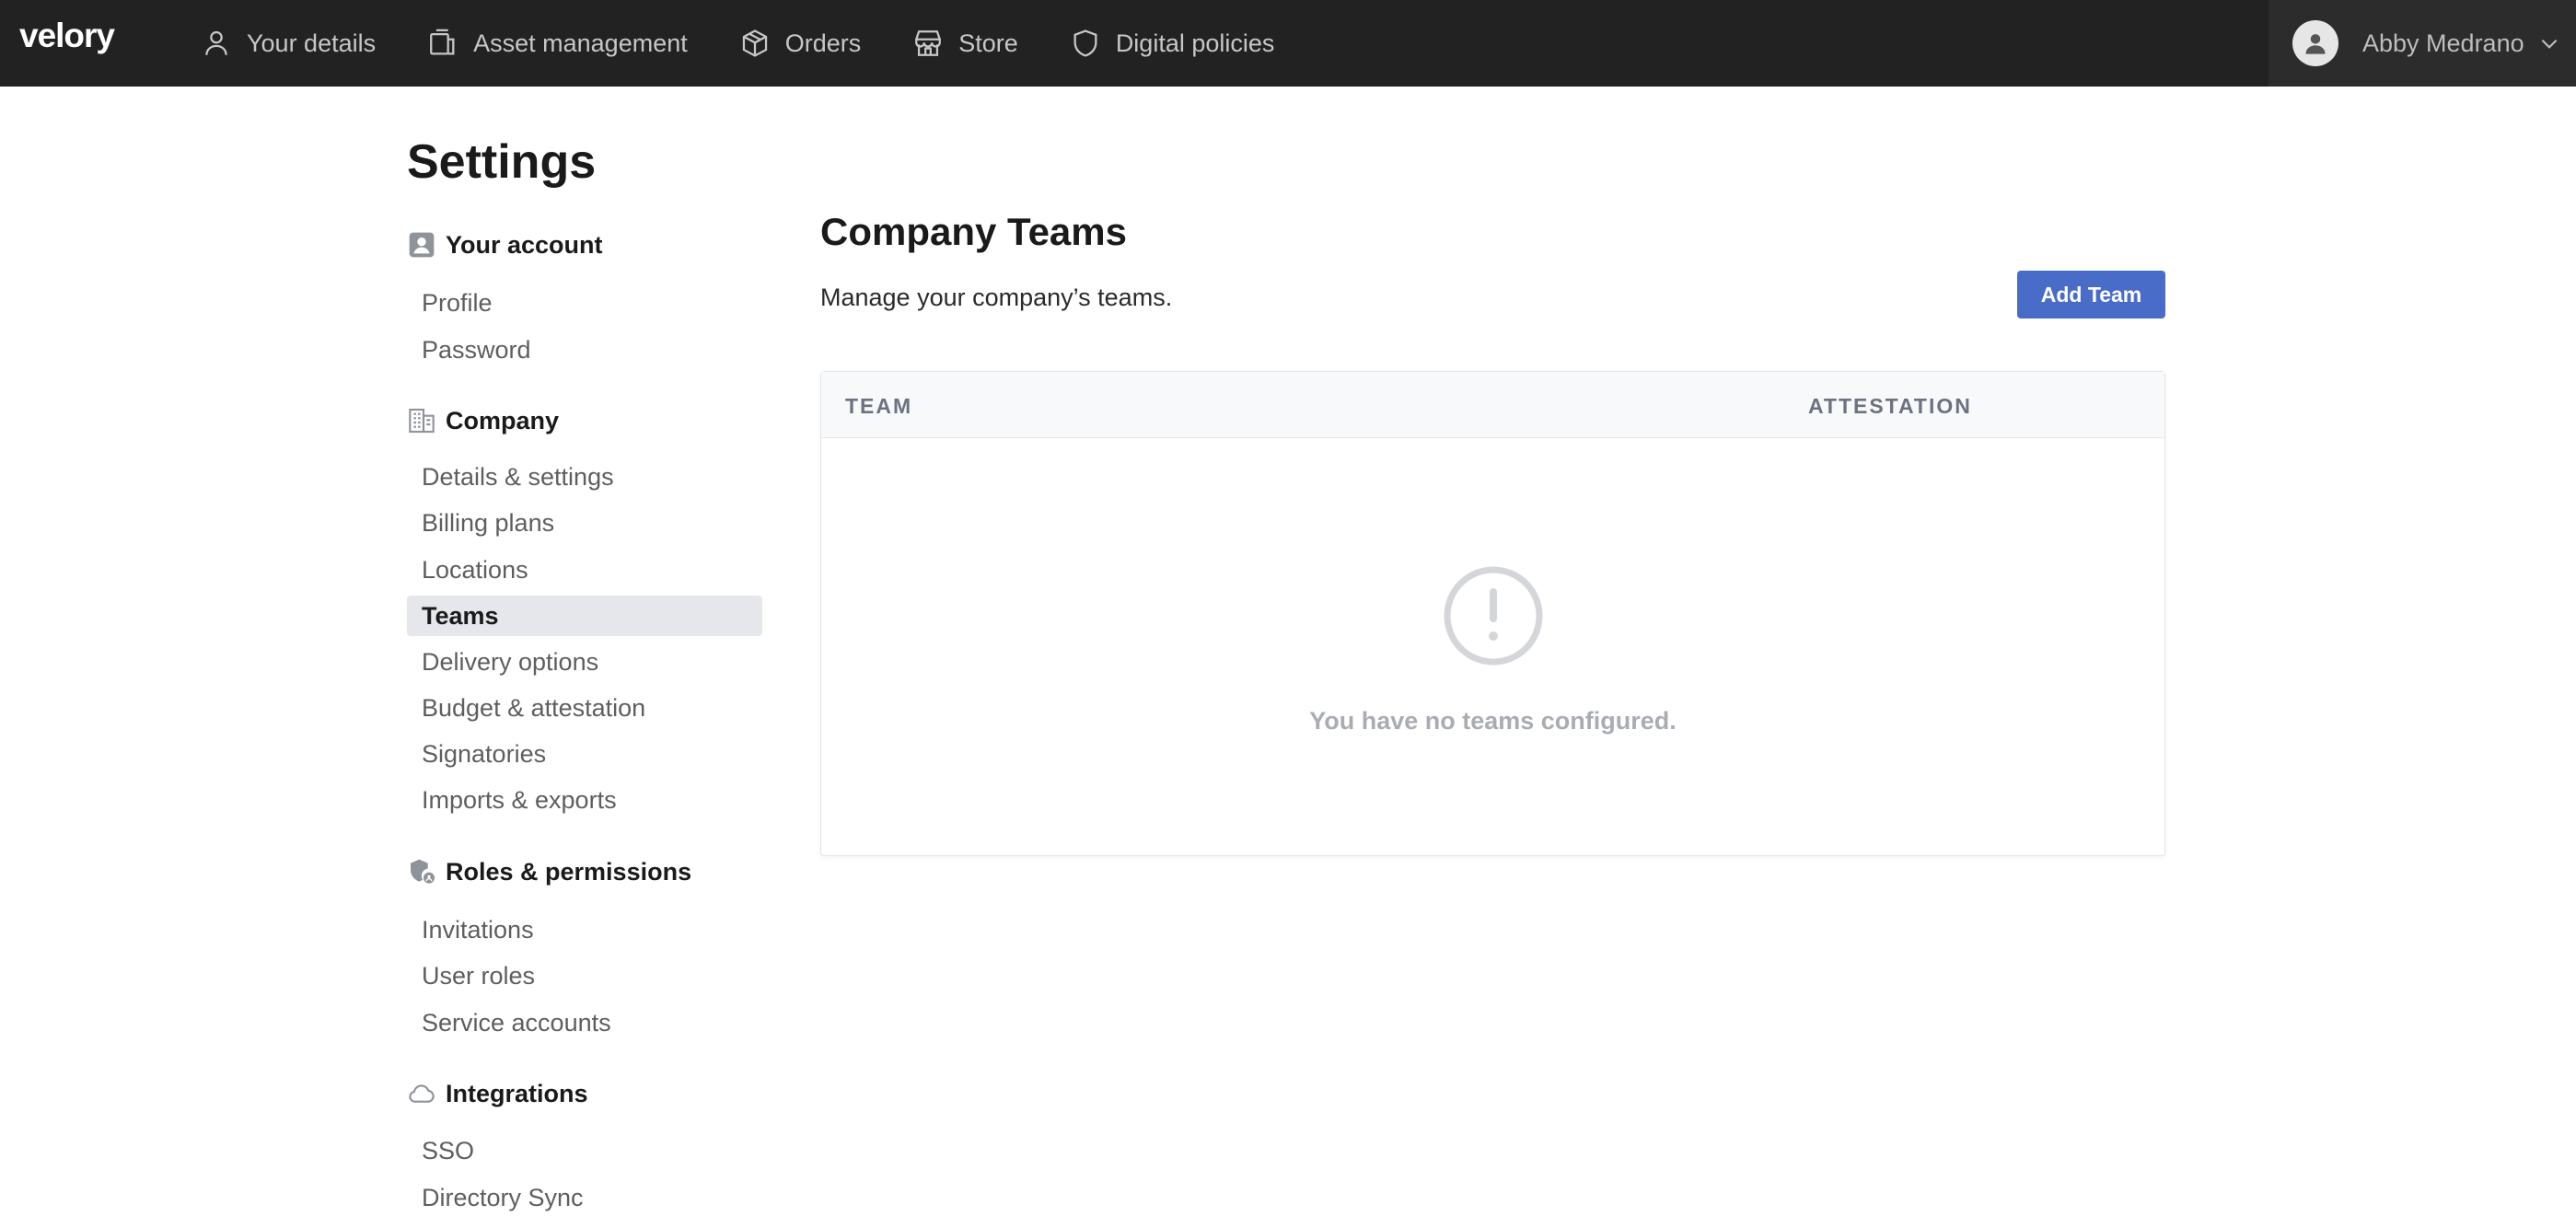 The image size is (2576, 1228). I want to click on section-company: Company, so click(483, 420).